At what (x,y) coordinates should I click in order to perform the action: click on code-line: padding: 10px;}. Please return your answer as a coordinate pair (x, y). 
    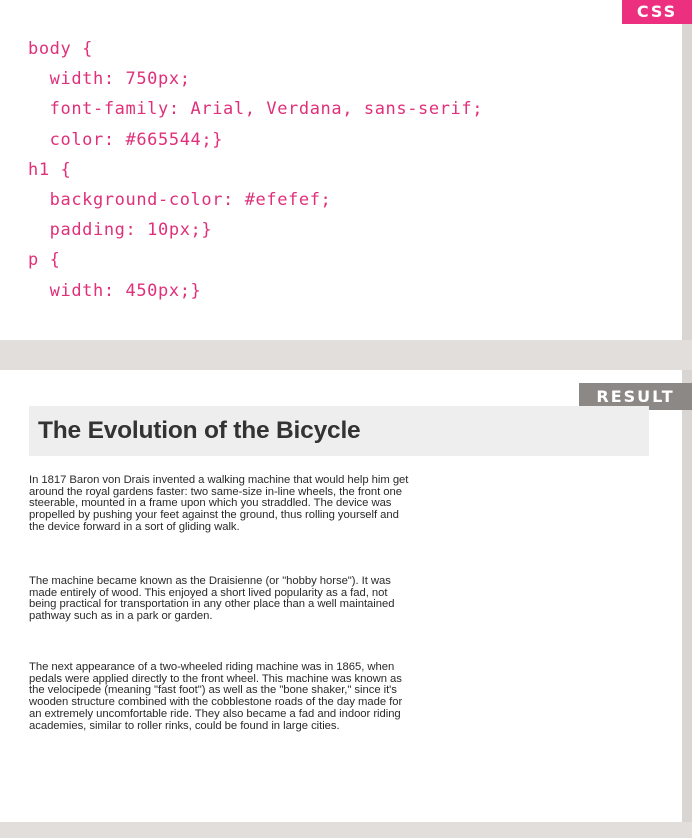
    Looking at the image, I should click on (120, 230).